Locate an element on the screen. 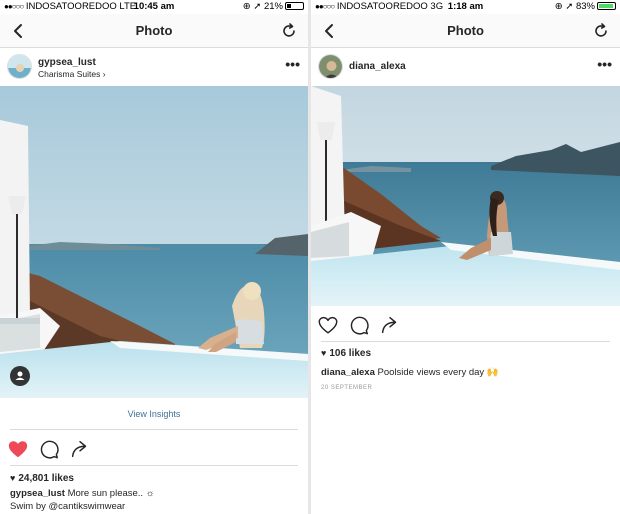 This screenshot has height=514, width=620. caption-line-2: Swim by @cantikswimwear is located at coordinates (68, 506).